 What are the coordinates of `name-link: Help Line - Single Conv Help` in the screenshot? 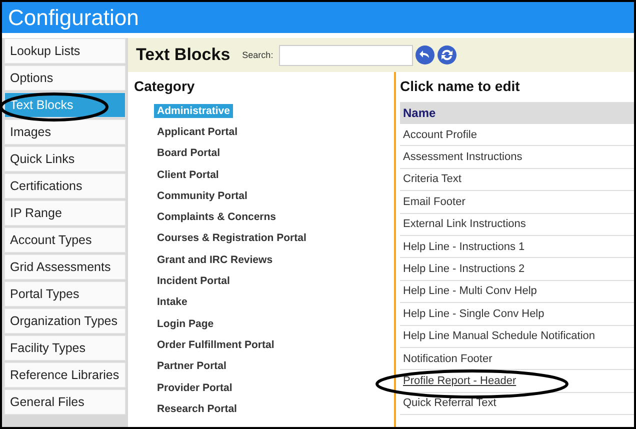 It's located at (517, 314).